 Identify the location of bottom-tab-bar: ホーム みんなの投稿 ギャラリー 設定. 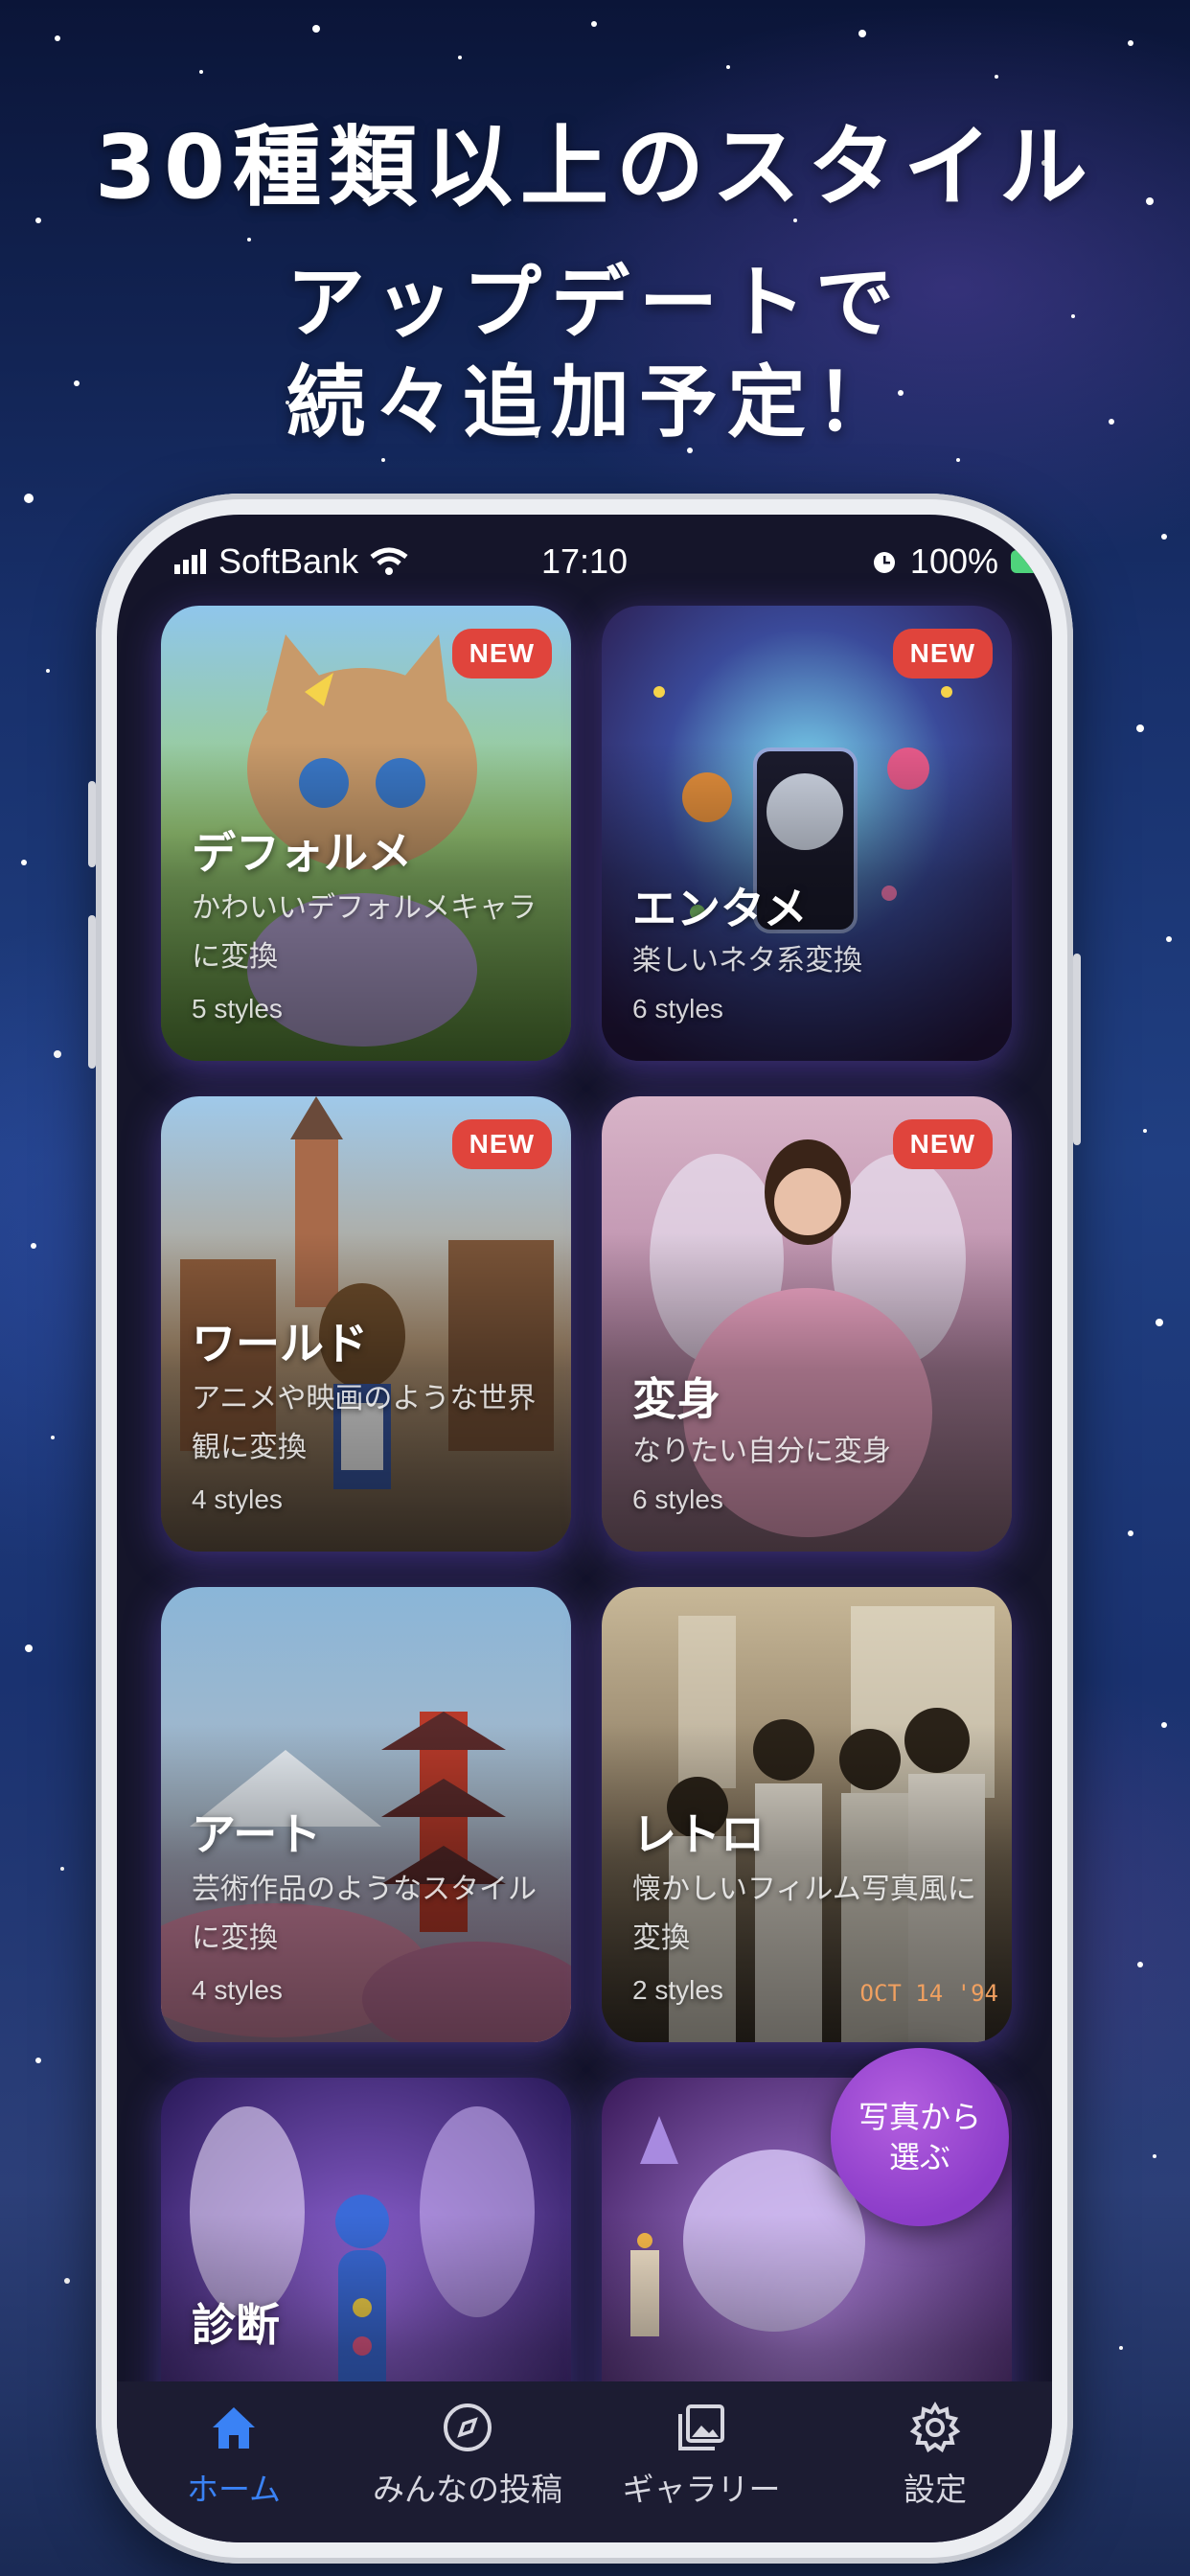
(585, 2461).